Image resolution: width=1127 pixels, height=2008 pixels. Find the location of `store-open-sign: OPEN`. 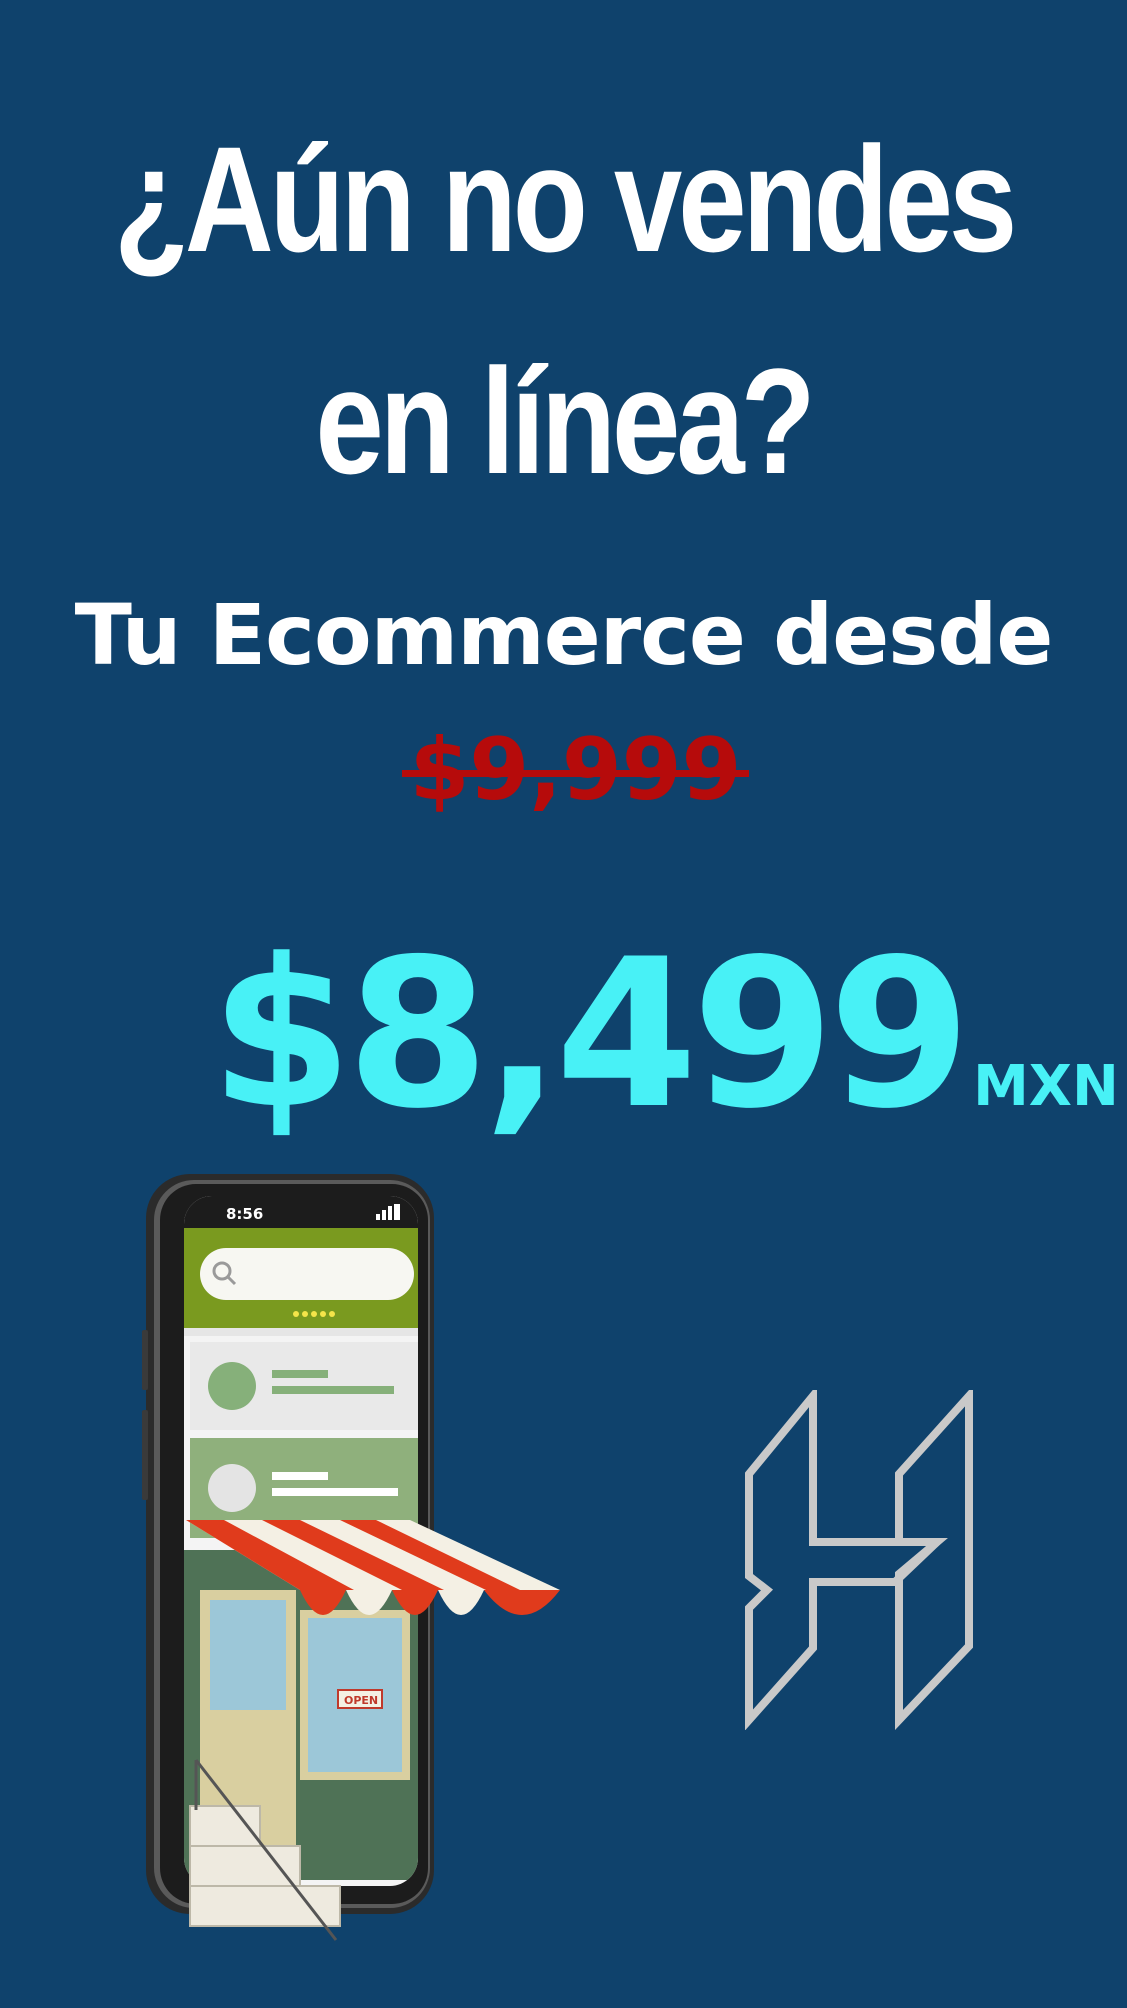

store-open-sign: OPEN is located at coordinates (361, 1700).